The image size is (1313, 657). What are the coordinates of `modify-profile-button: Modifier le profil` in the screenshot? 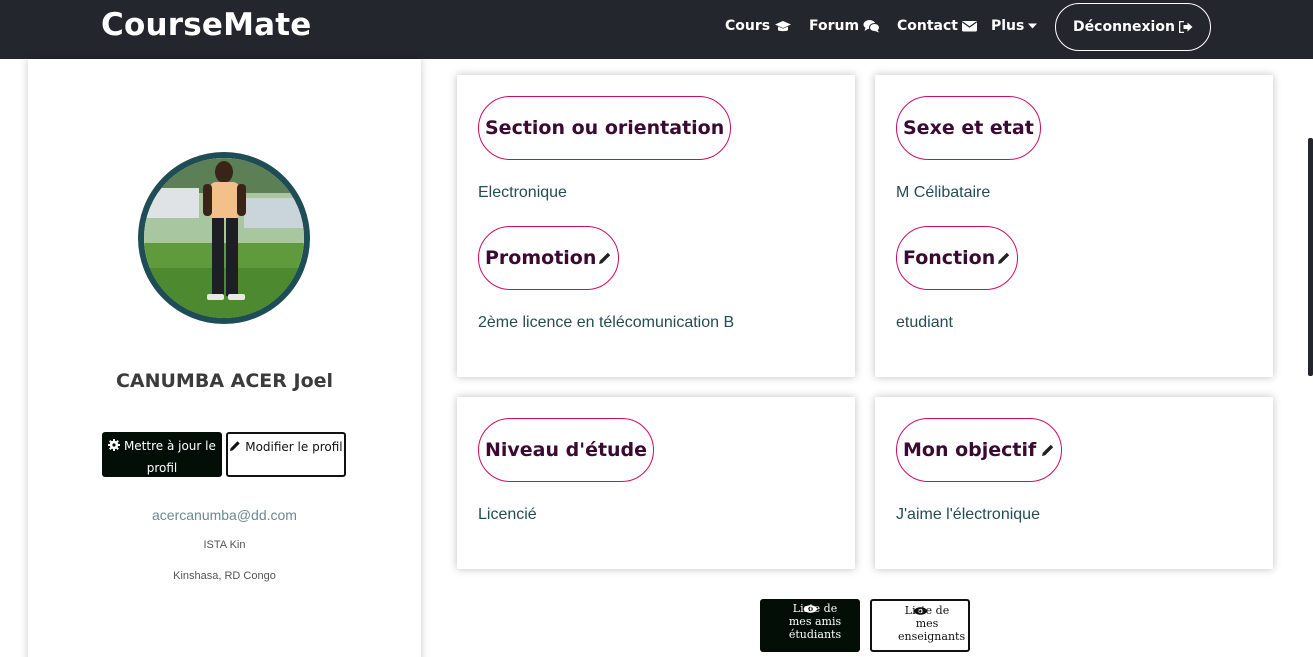 It's located at (286, 454).